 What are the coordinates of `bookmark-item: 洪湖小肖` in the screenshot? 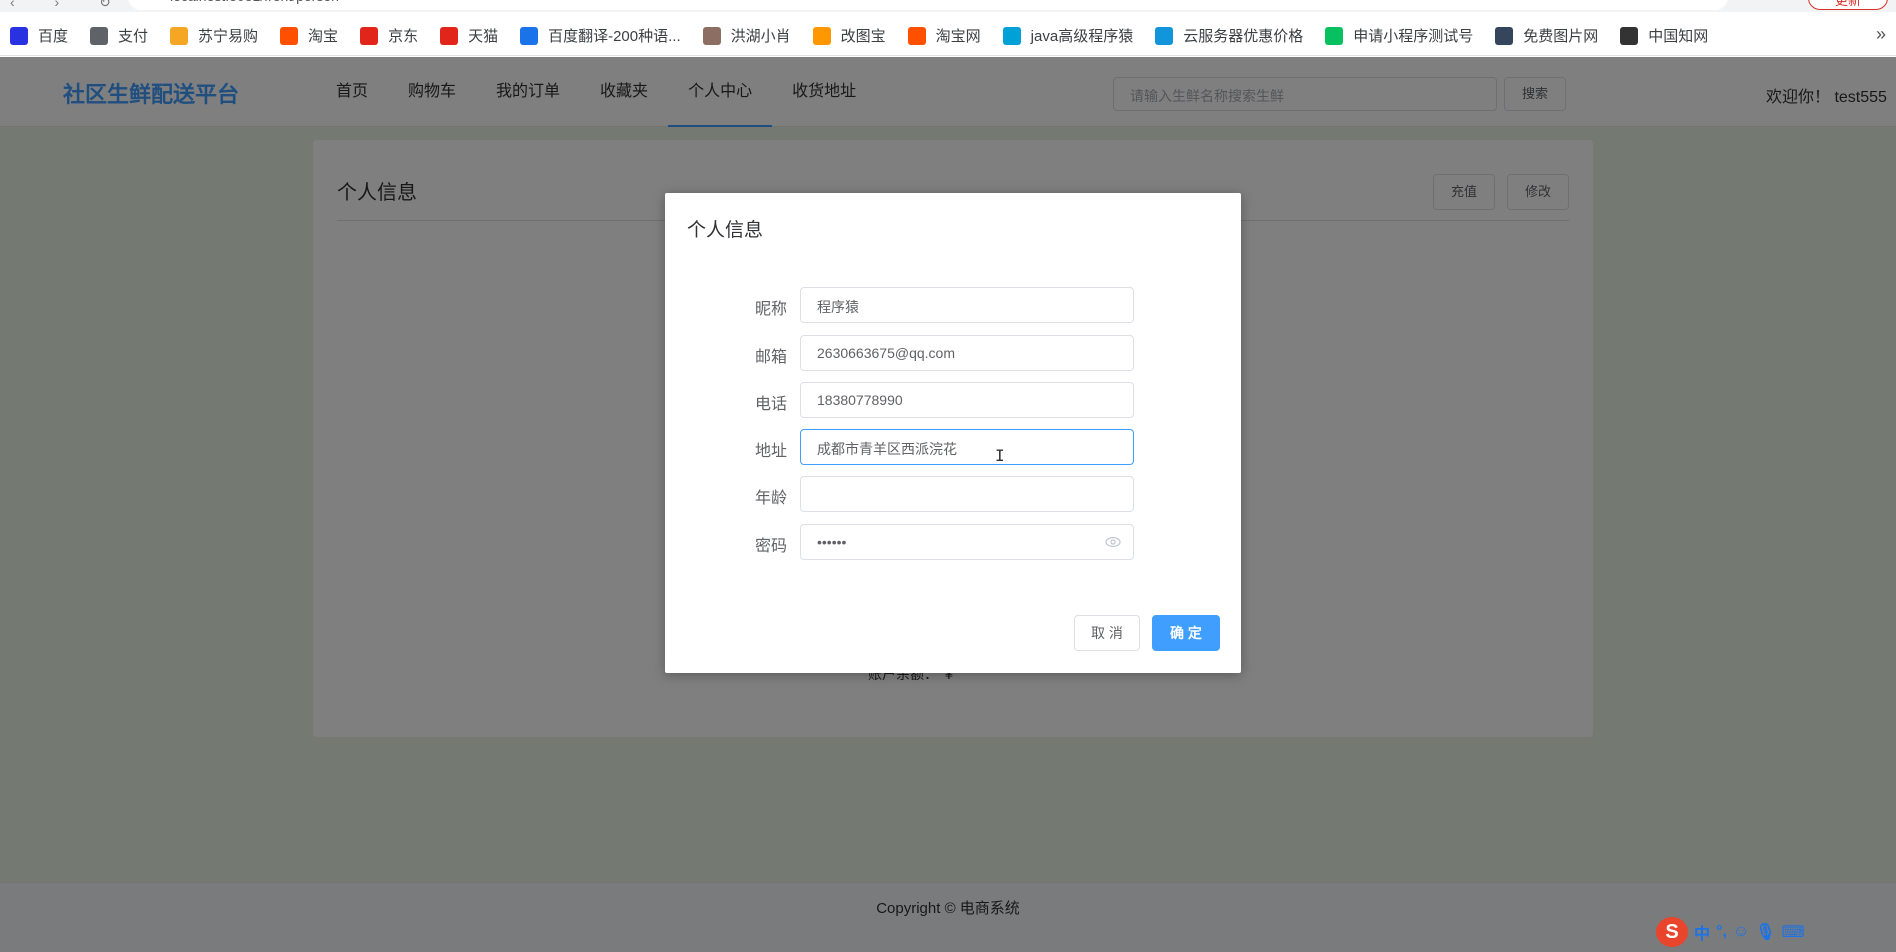 It's located at (746, 35).